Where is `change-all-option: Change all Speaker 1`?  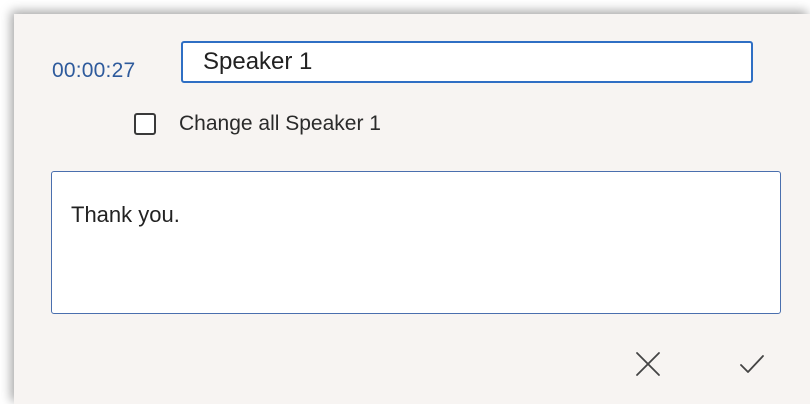
change-all-option: Change all Speaker 1 is located at coordinates (257, 124).